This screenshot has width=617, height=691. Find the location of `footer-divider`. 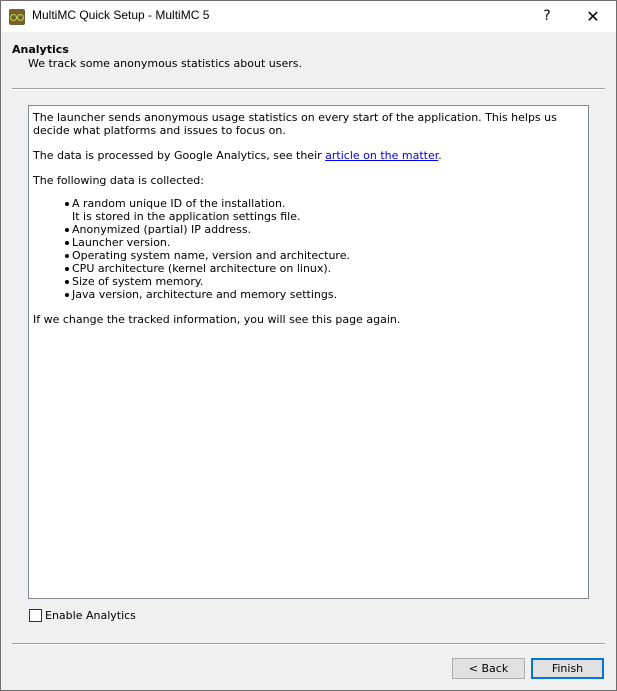

footer-divider is located at coordinates (308, 644).